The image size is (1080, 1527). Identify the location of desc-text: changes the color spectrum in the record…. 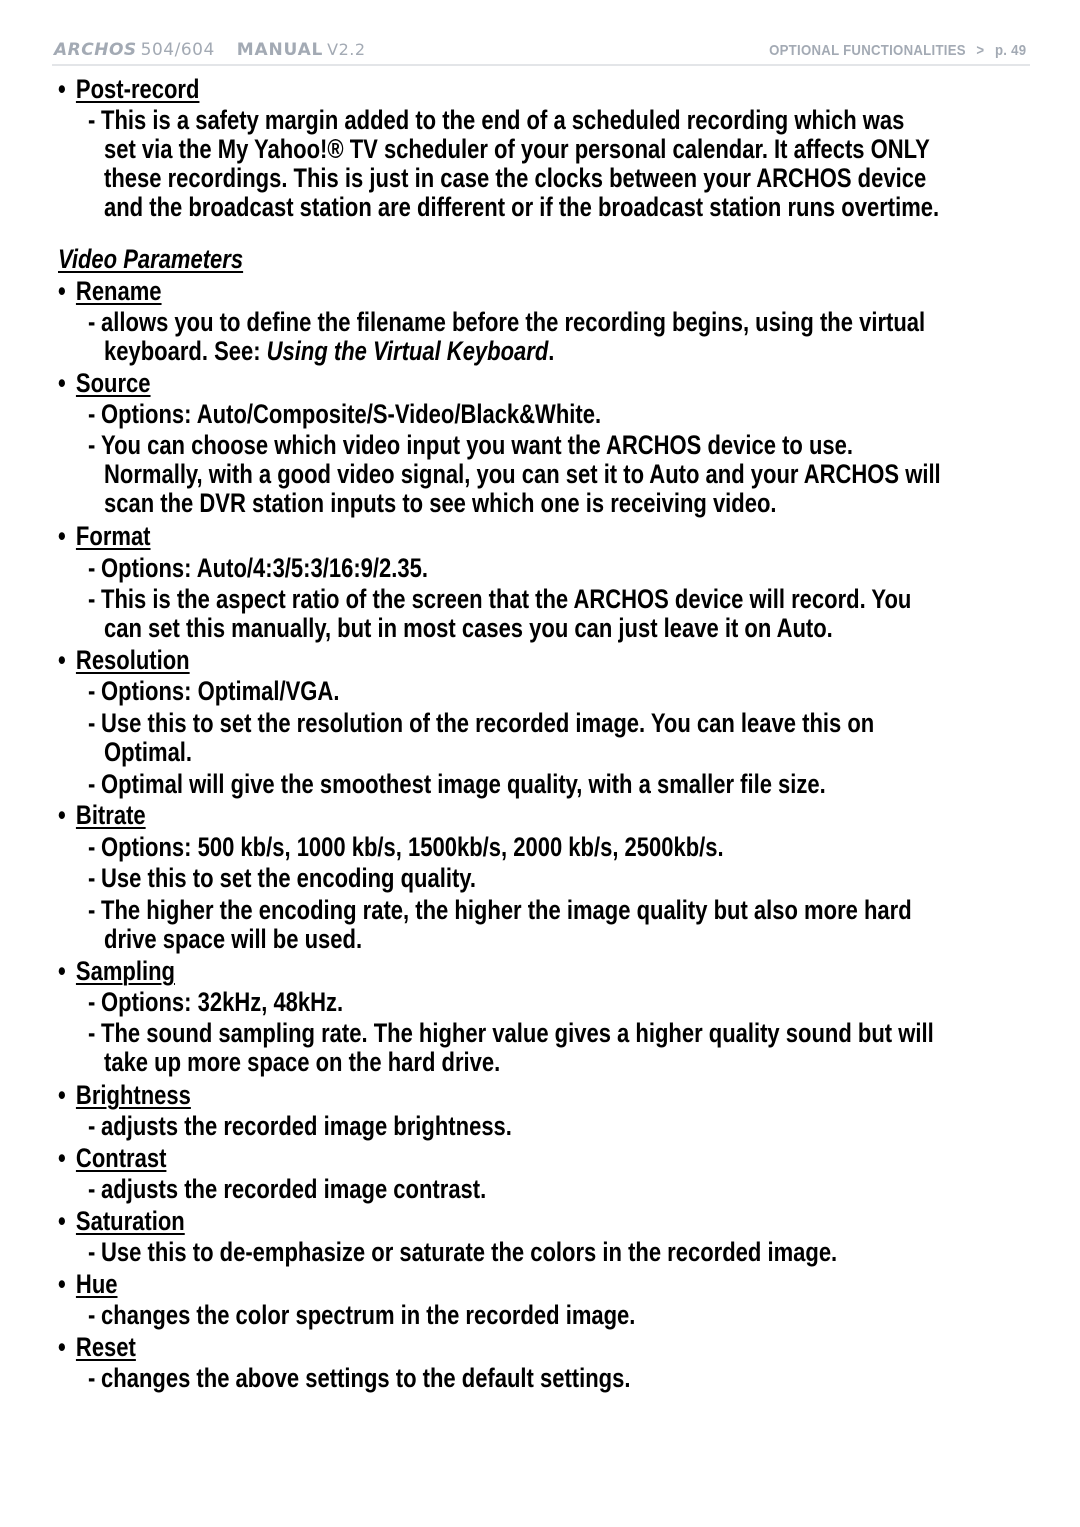
(368, 1315).